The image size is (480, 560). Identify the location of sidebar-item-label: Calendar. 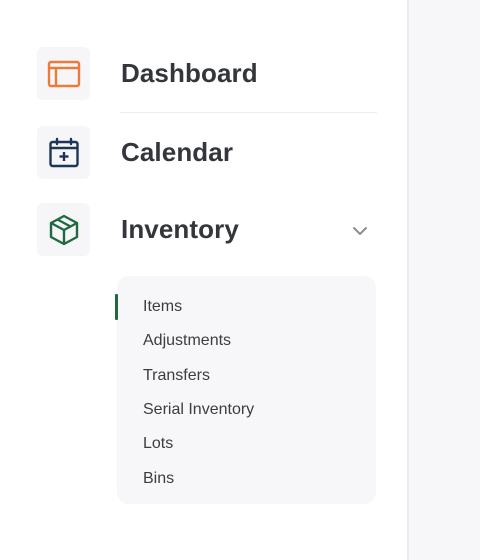
(177, 152).